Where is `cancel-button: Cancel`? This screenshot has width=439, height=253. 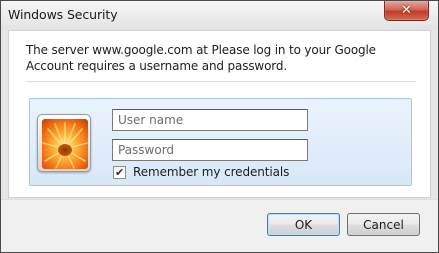
cancel-button: Cancel is located at coordinates (383, 224).